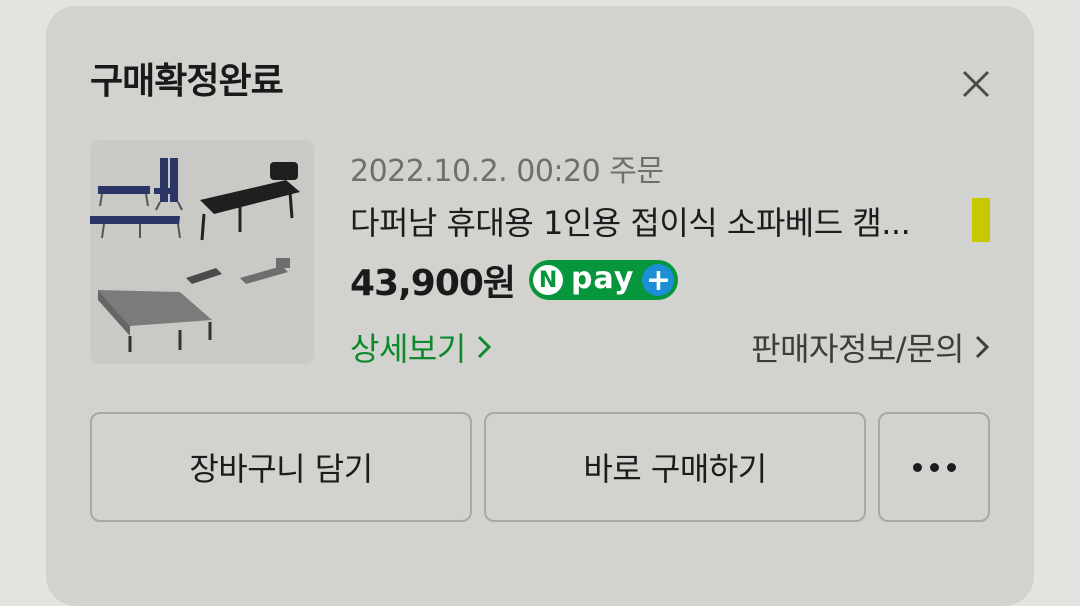  Describe the element at coordinates (202, 252) in the screenshot. I see `product-thumbnail` at that location.